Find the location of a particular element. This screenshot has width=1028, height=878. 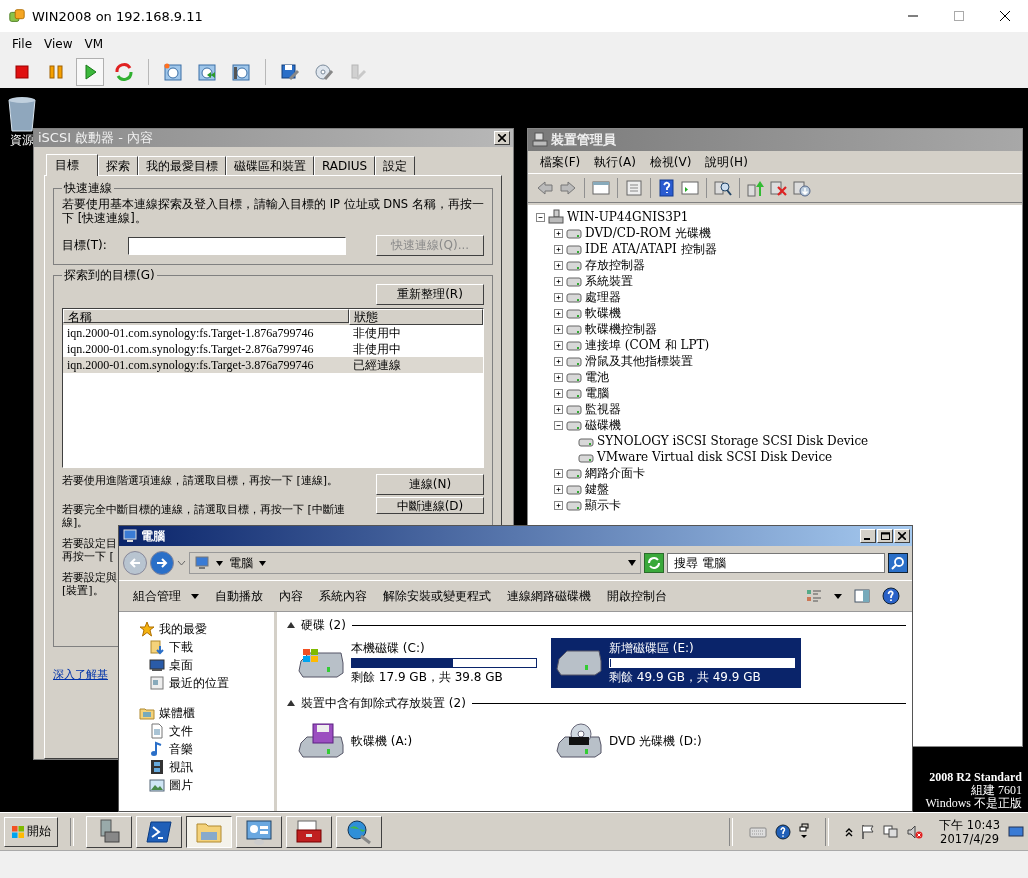

network-icon is located at coordinates (891, 831).